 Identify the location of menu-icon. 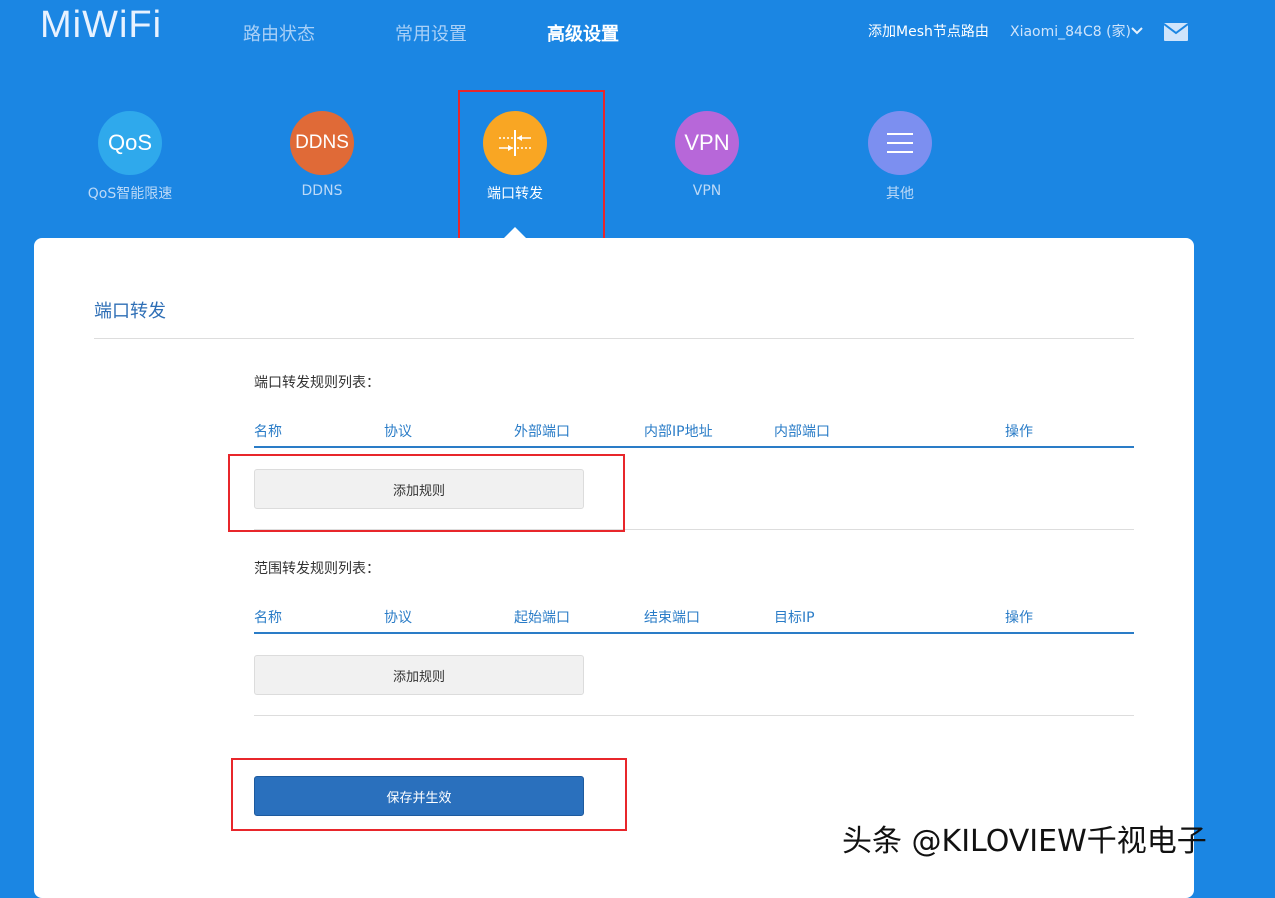
(900, 143).